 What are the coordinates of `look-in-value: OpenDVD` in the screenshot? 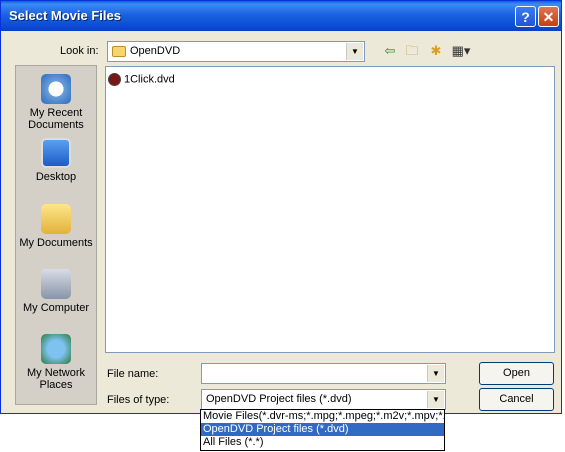 It's located at (155, 51).